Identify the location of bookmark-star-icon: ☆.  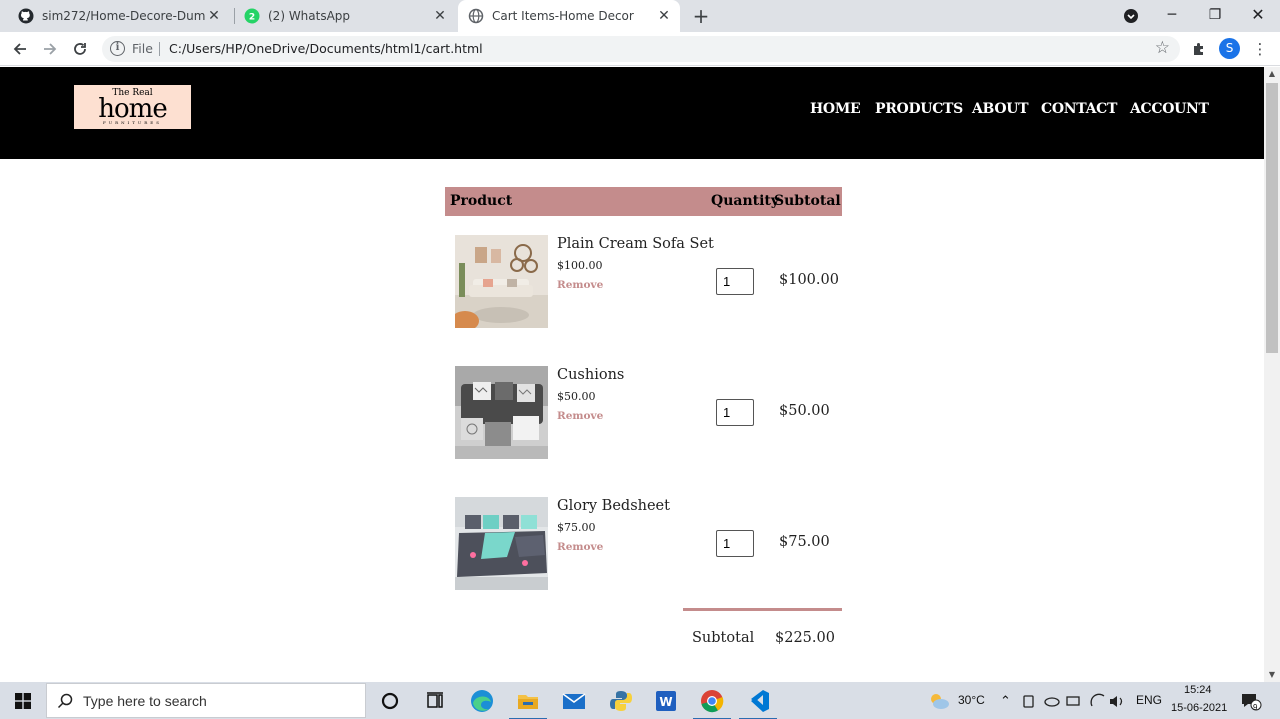
(1162, 48).